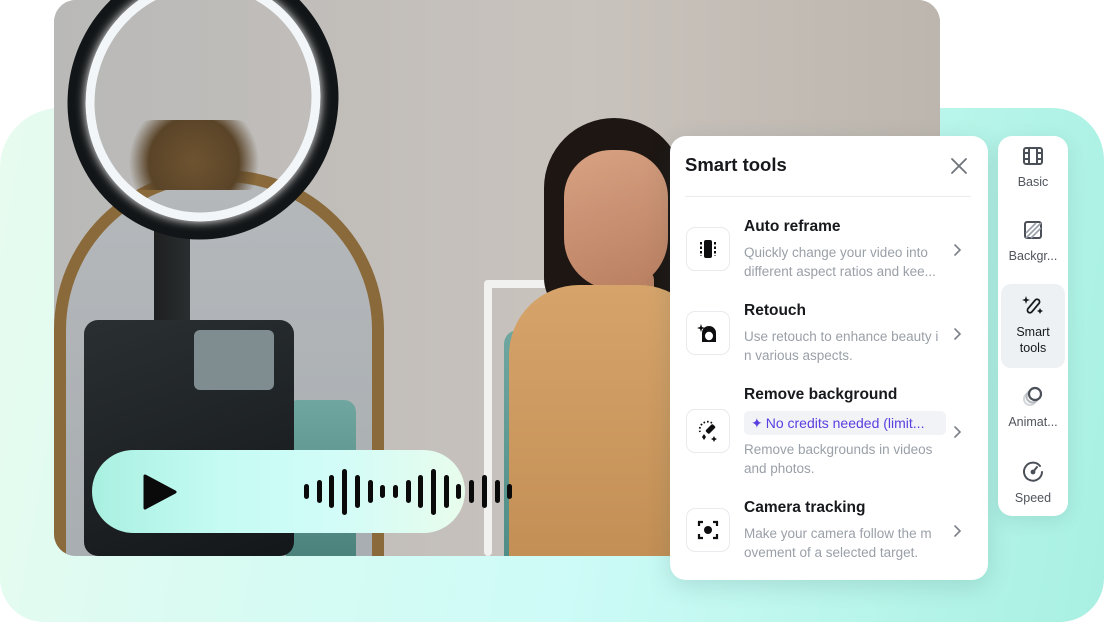 Image resolution: width=1104 pixels, height=622 pixels. I want to click on rail-item-smart-tools: Smart tools, so click(1033, 326).